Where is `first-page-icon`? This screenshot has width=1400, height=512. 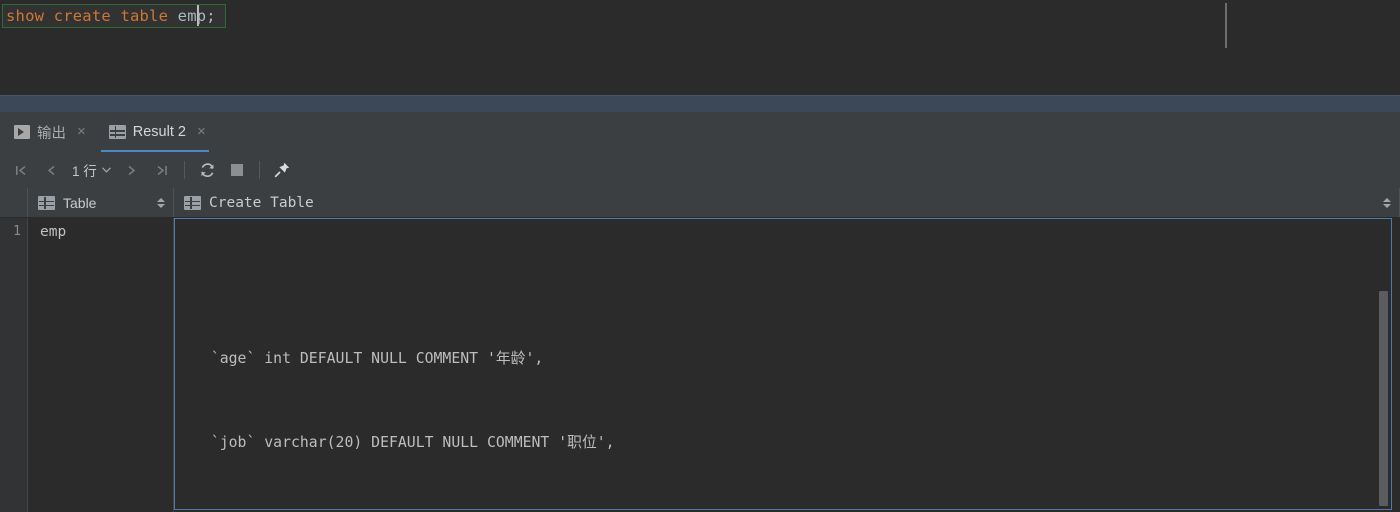 first-page-icon is located at coordinates (20, 170).